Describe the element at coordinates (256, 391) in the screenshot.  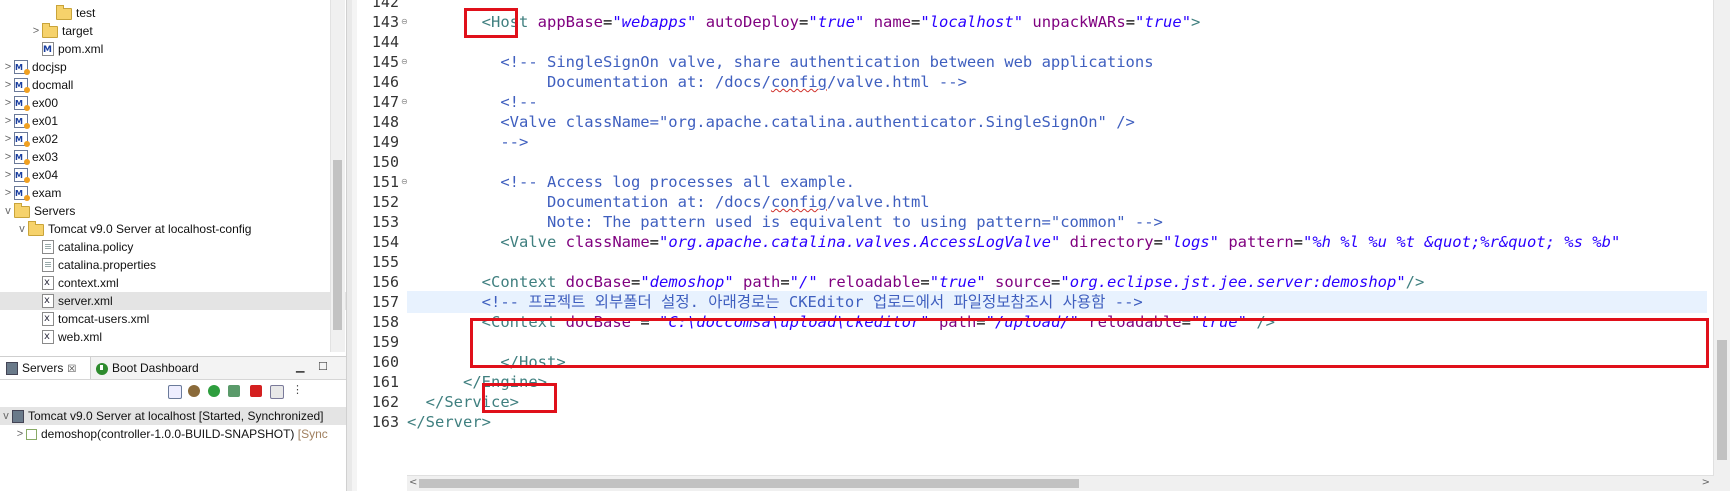
I see `stop-icon` at that location.